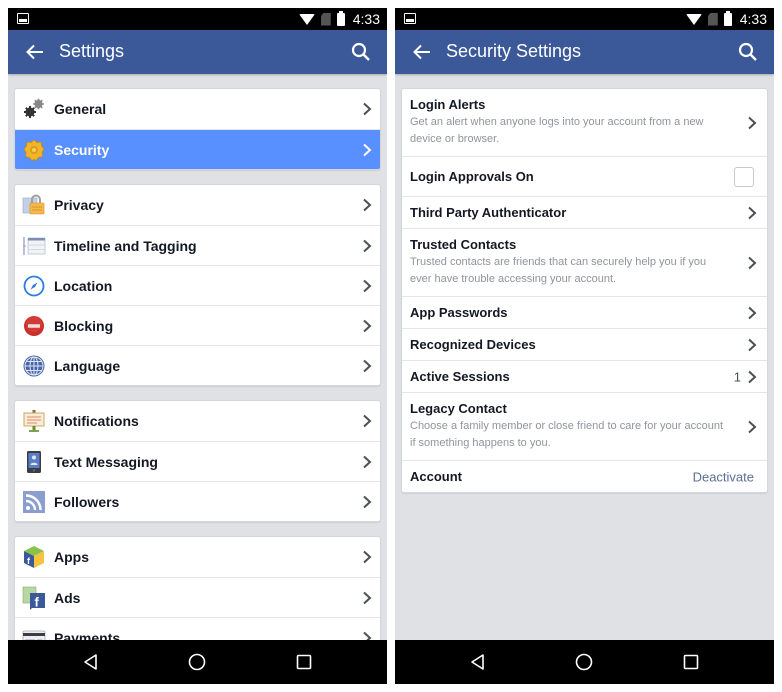  I want to click on settings-item-timeline-and-tagging: Timeline and Tagging, so click(197, 245).